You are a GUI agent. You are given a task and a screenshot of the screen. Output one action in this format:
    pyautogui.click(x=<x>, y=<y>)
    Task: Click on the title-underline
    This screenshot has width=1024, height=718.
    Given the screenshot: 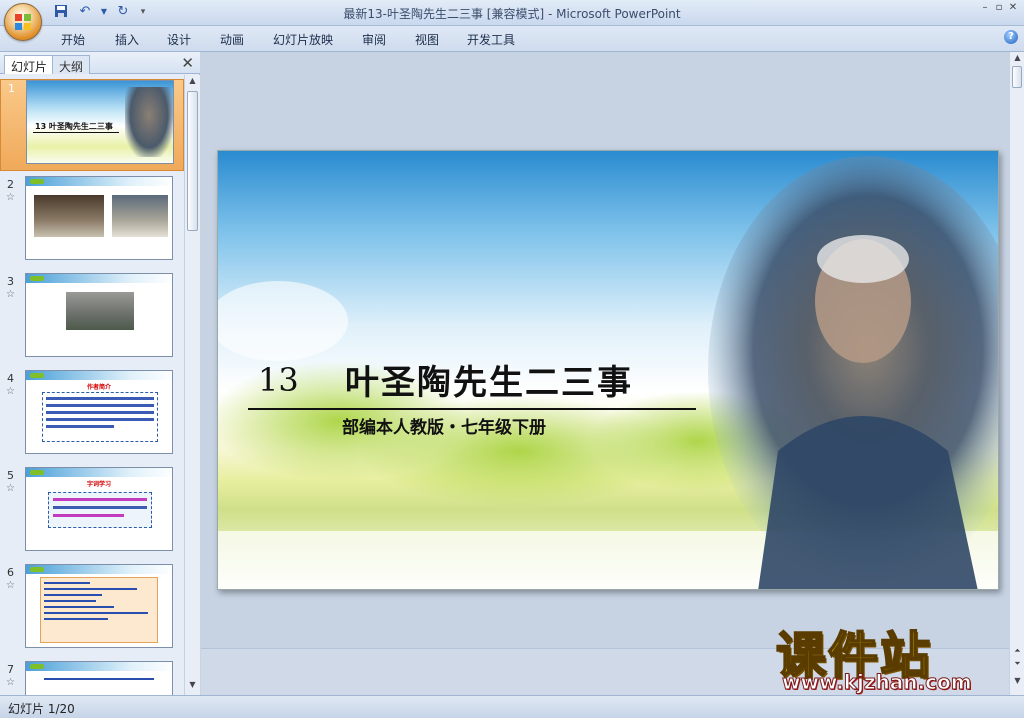 What is the action you would take?
    pyautogui.click(x=472, y=409)
    